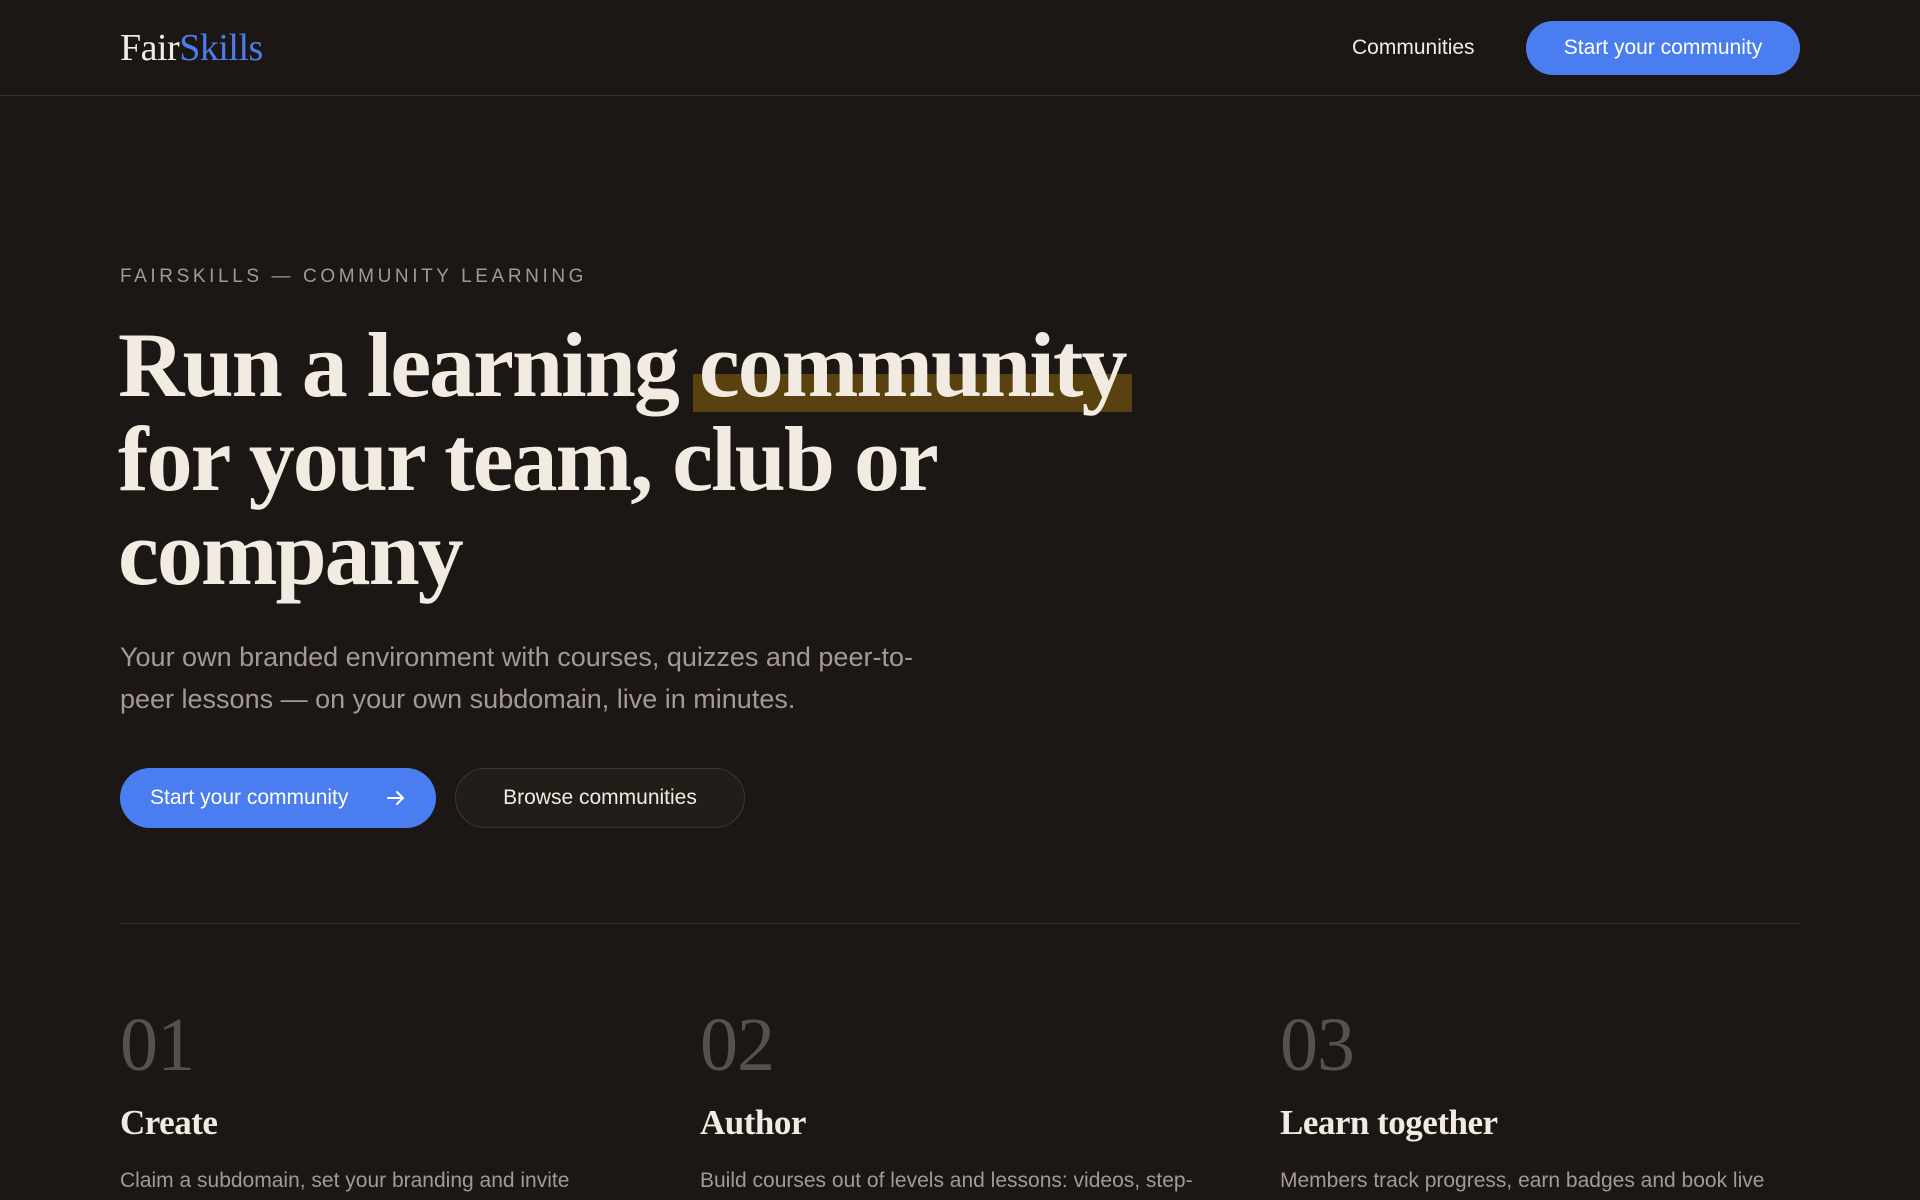 The height and width of the screenshot is (1200, 1920). What do you see at coordinates (408, 365) in the screenshot?
I see `headline-line-1-text: Run a learning` at bounding box center [408, 365].